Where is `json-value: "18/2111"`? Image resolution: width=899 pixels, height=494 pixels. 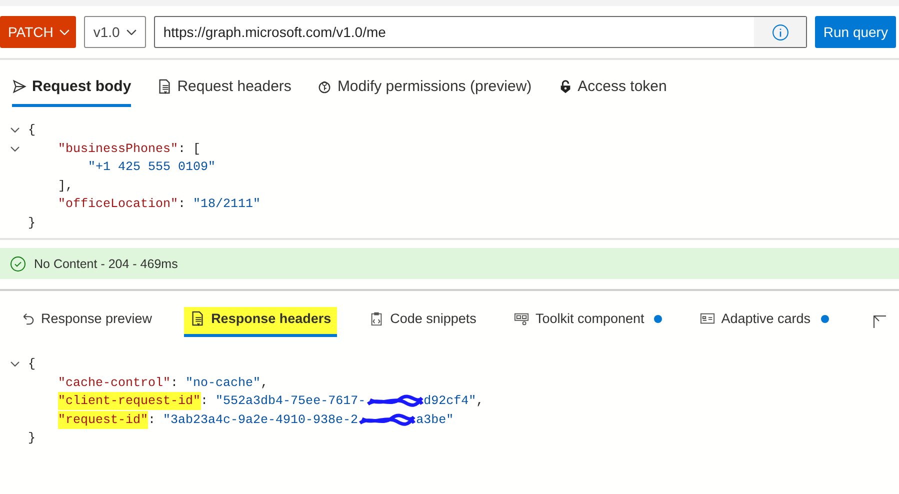
json-value: "18/2111" is located at coordinates (227, 204).